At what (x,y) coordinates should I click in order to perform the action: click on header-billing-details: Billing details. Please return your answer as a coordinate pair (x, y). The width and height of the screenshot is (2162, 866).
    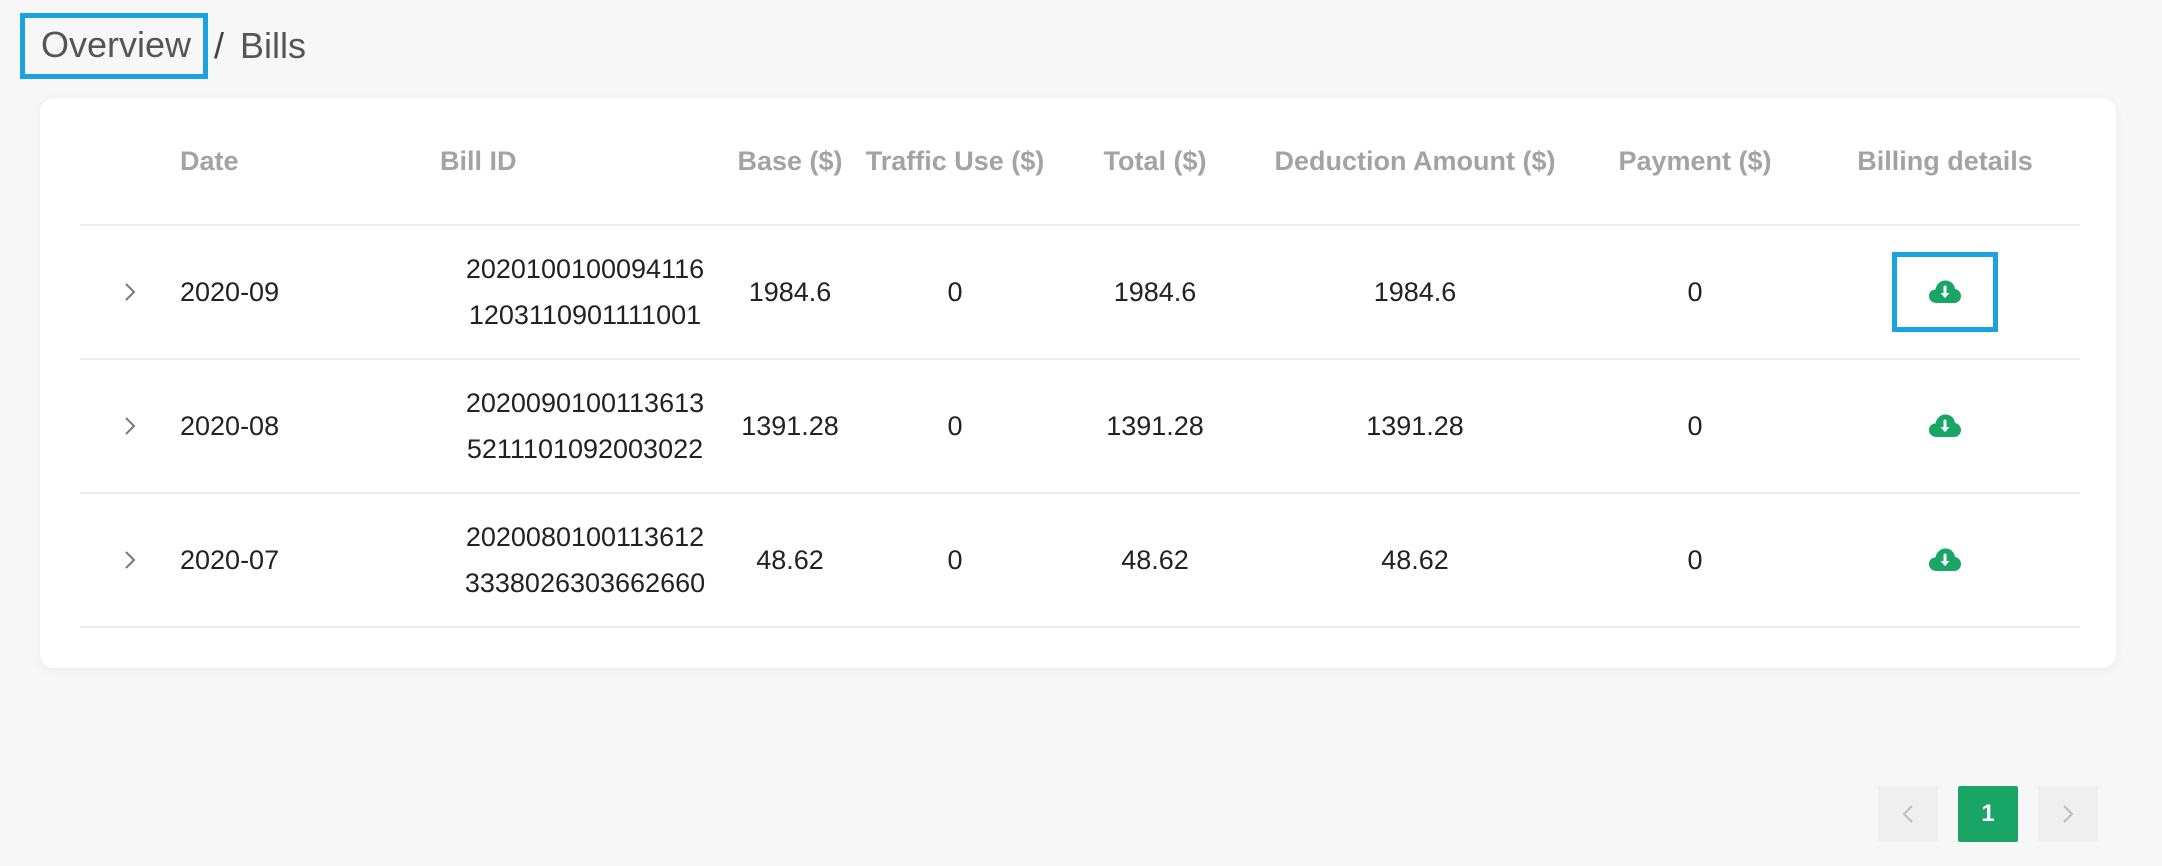
    Looking at the image, I should click on (1945, 162).